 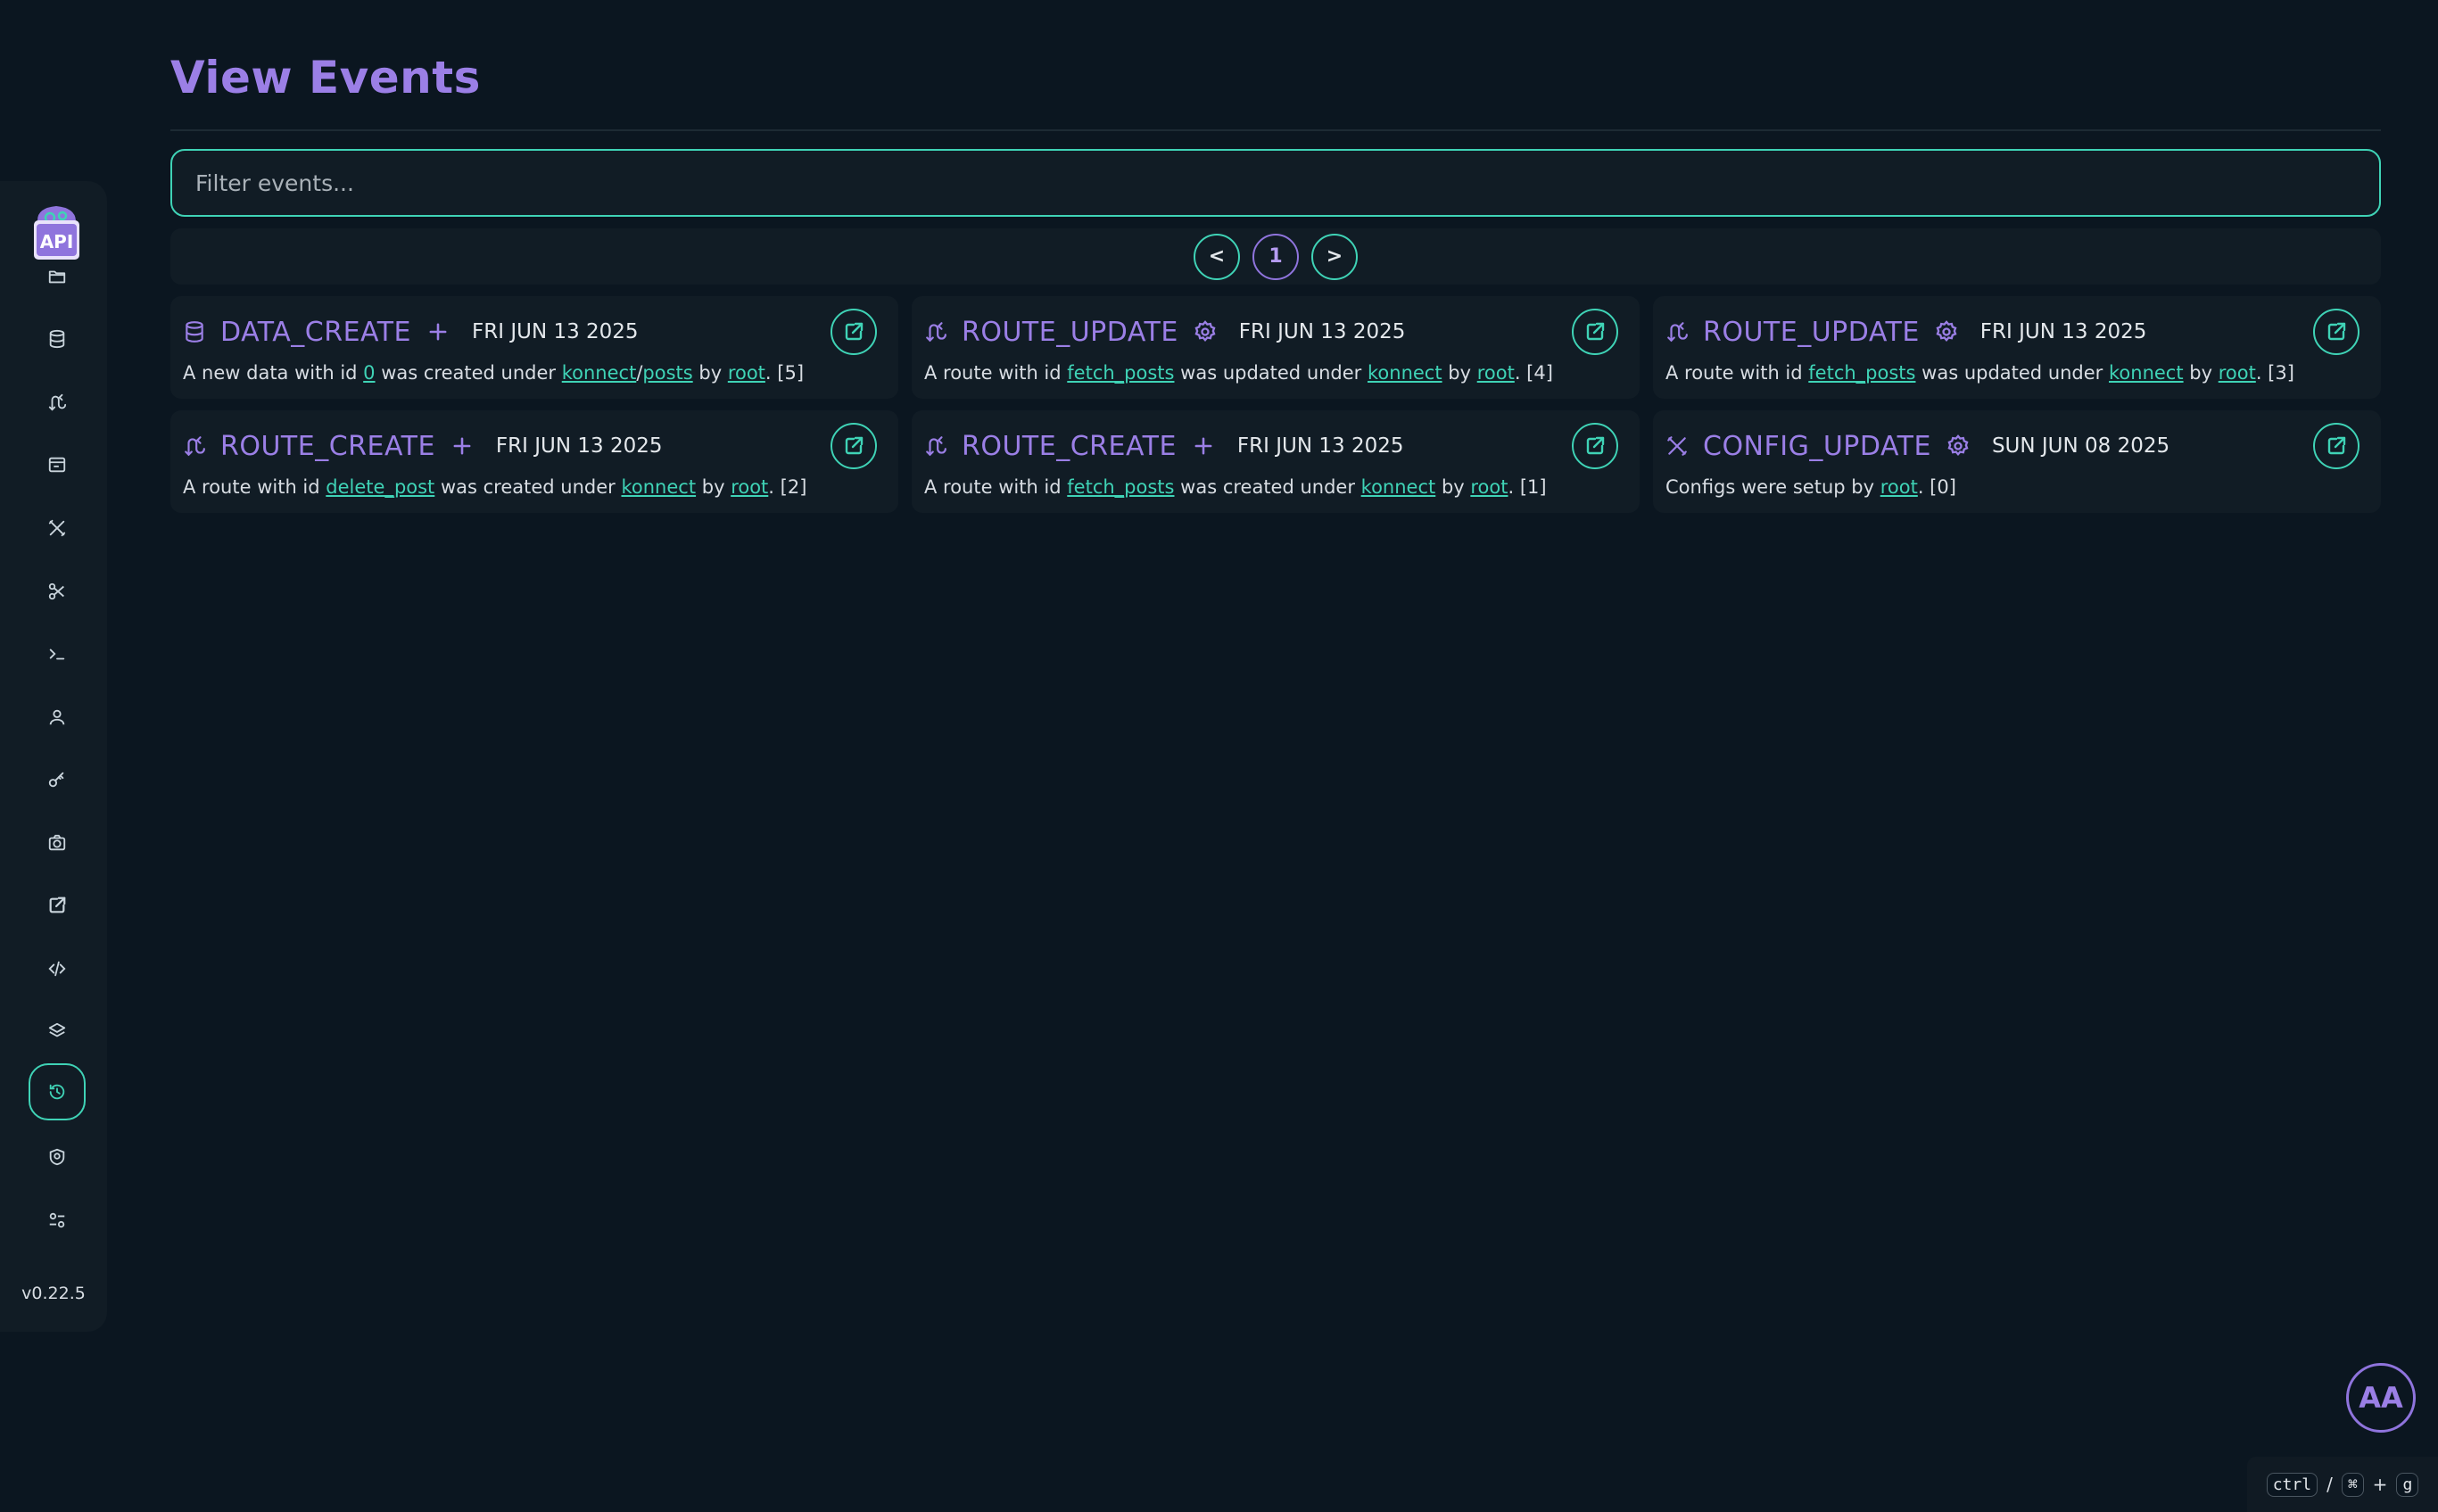 I want to click on sidebar-item-tools, so click(x=57, y=528).